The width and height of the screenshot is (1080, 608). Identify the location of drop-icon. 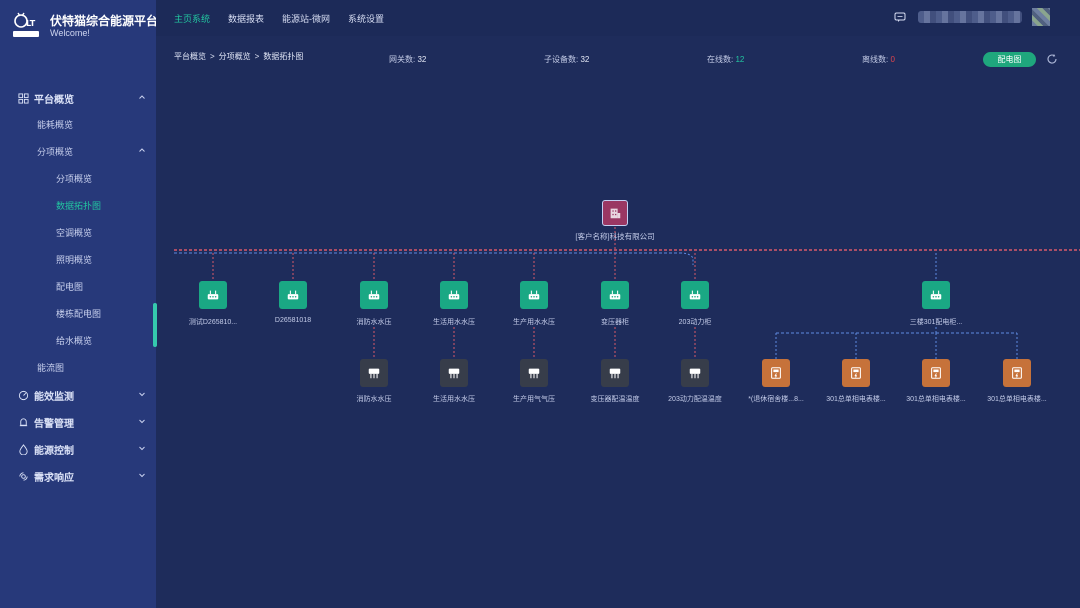
(23, 449).